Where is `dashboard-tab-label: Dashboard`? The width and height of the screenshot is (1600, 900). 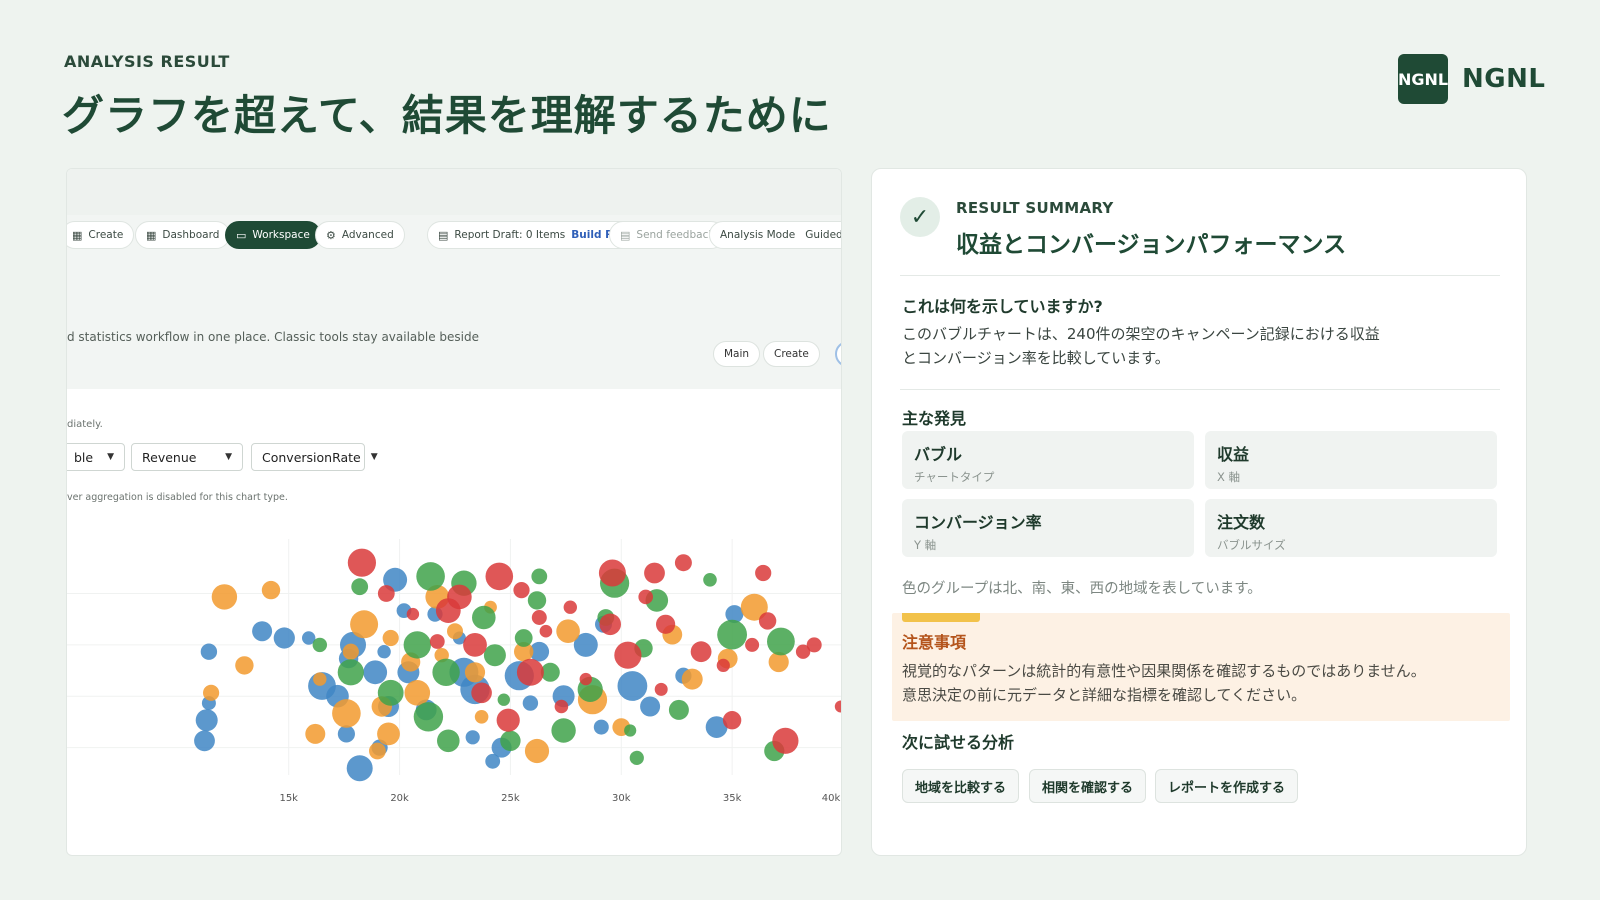
dashboard-tab-label: Dashboard is located at coordinates (191, 235).